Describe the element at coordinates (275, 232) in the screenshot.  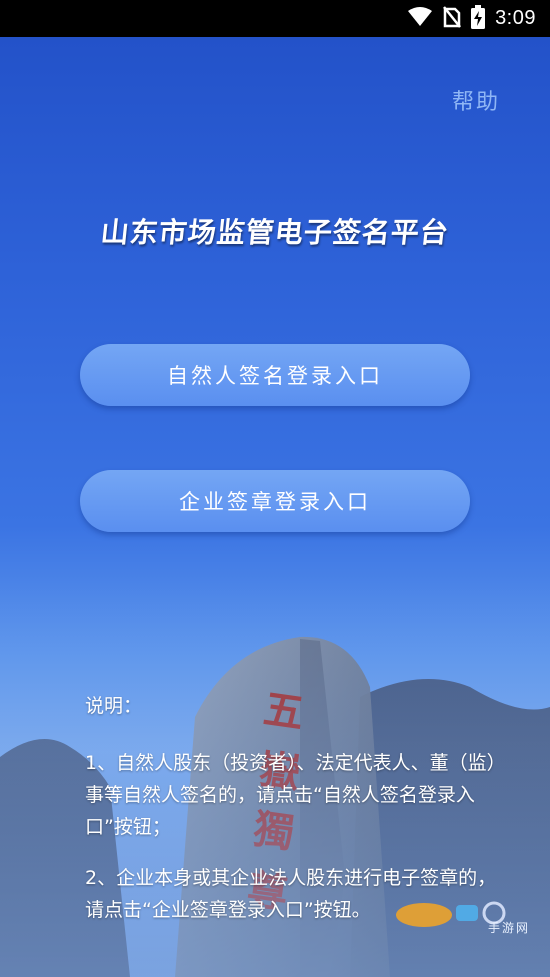
I see `page-title: 山东市场监管电子签名平台` at that location.